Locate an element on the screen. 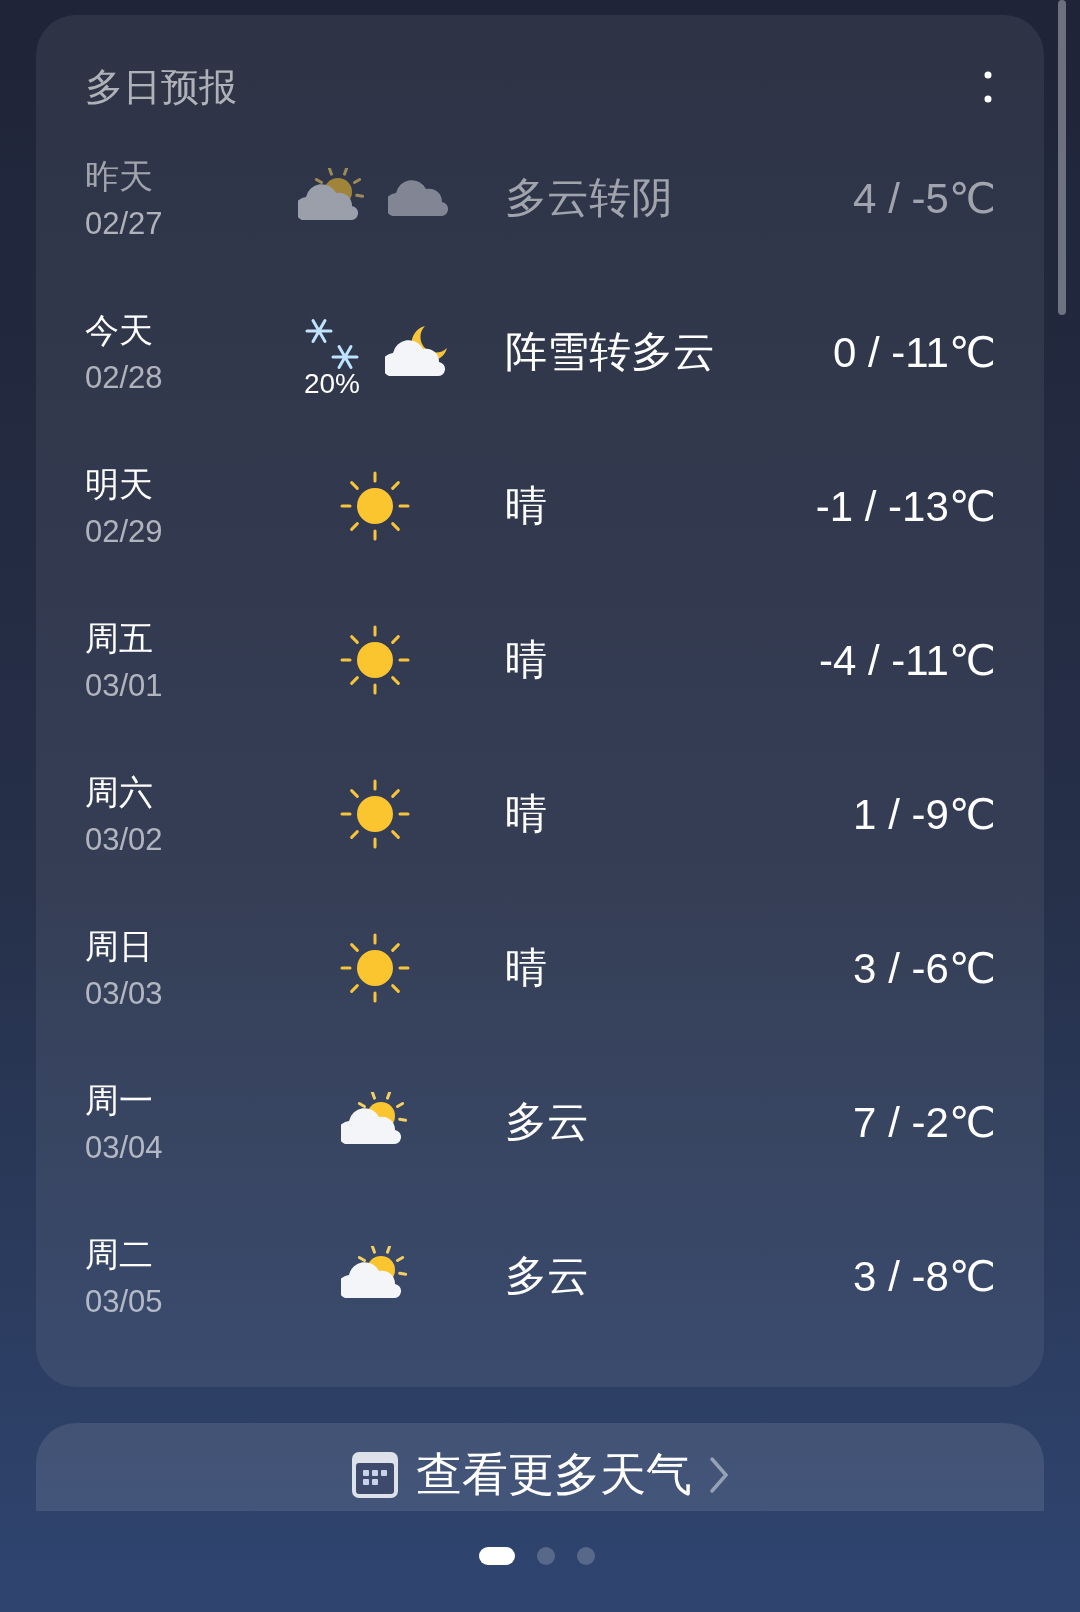  temperature-range: -1 / -13℃ is located at coordinates (905, 506).